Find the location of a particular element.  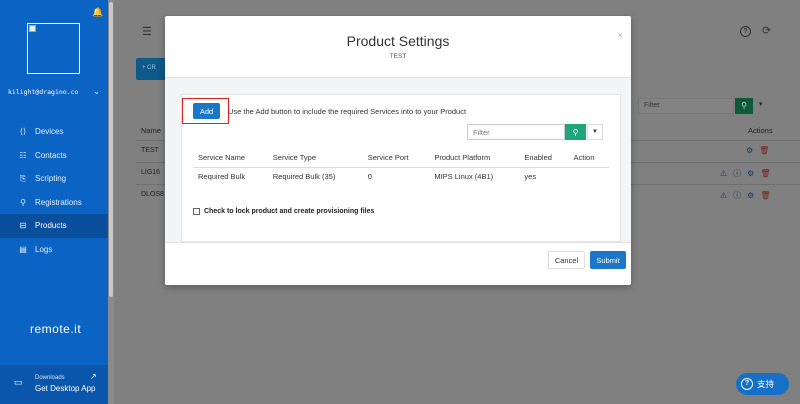

sidebar-item-label: Devices is located at coordinates (49, 132).